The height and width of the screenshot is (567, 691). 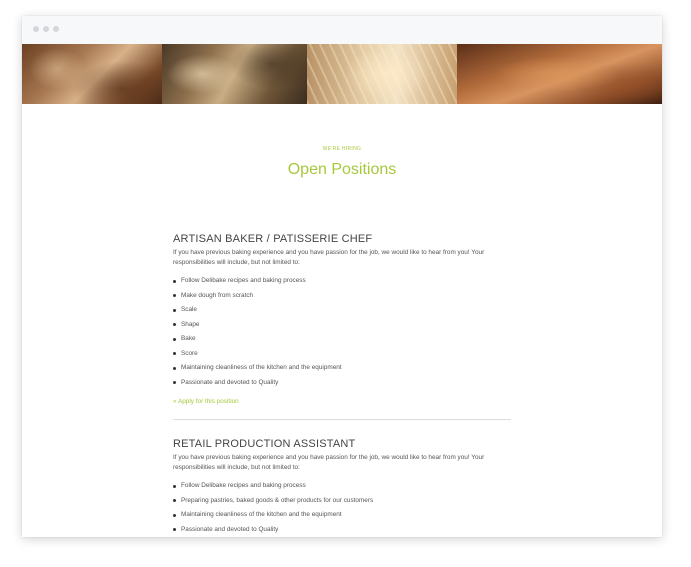 I want to click on window-controls, so click(x=46, y=29).